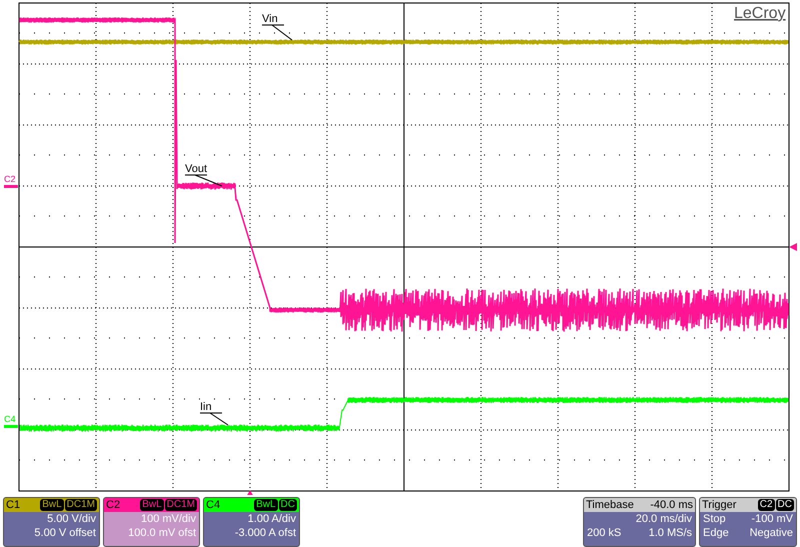 This screenshot has width=800, height=547. What do you see at coordinates (168, 519) in the screenshot?
I see `channel-setting: 100 mV/div` at bounding box center [168, 519].